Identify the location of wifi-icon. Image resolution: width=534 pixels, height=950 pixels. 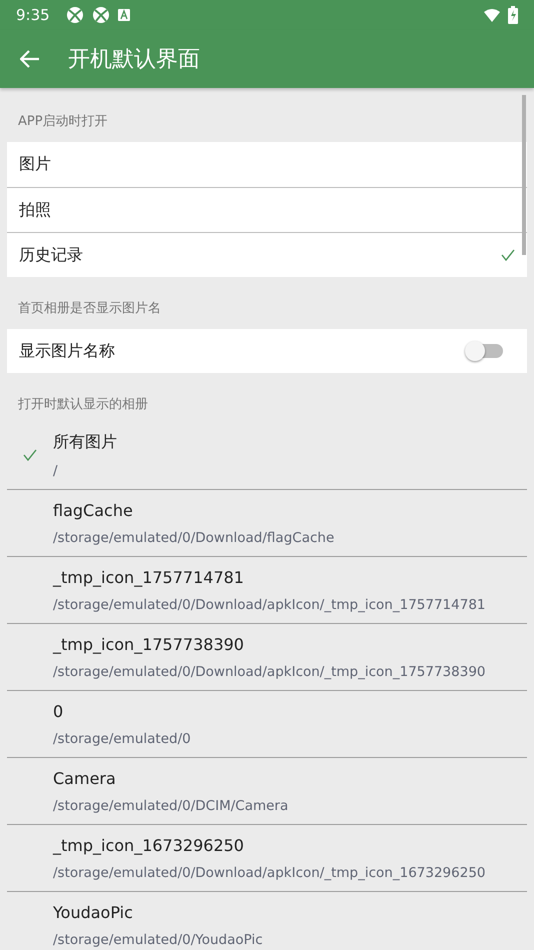
(492, 15).